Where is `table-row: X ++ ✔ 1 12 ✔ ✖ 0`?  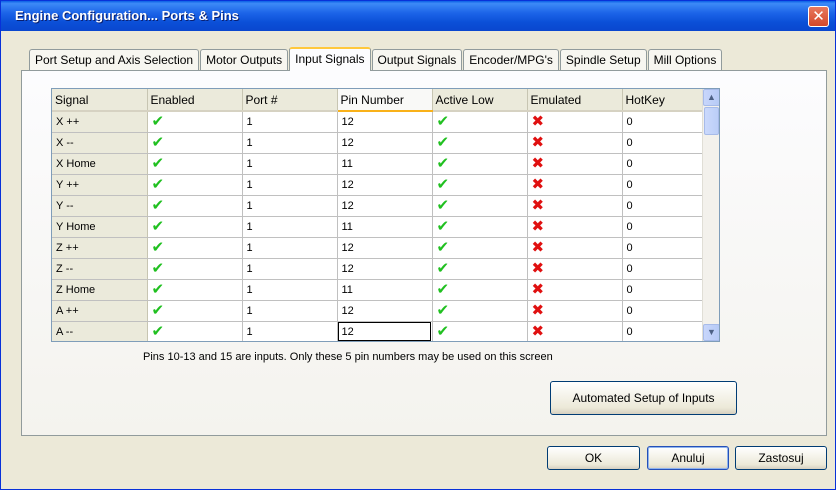 table-row: X ++ ✔ 1 12 ✔ ✖ 0 is located at coordinates (377, 122).